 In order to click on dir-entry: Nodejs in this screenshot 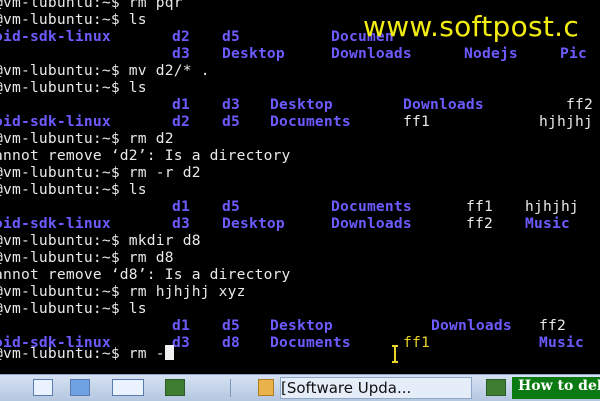, I will do `click(491, 53)`.